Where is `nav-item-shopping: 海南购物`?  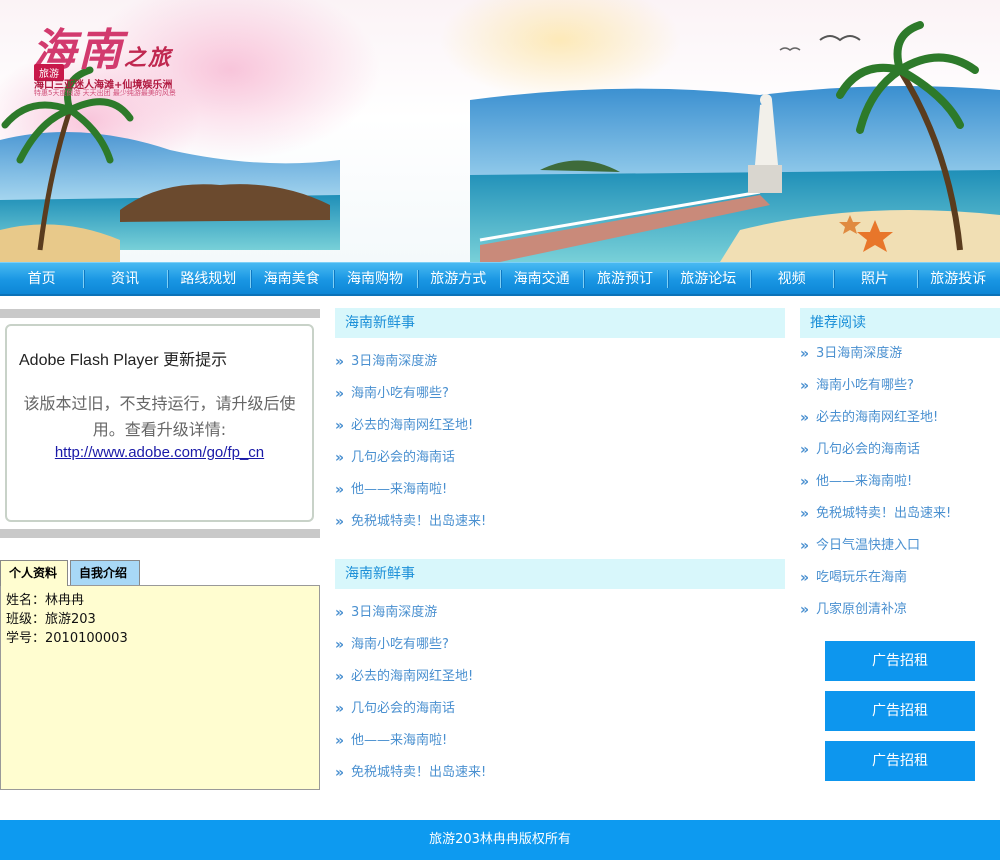 nav-item-shopping: 海南购物 is located at coordinates (374, 279).